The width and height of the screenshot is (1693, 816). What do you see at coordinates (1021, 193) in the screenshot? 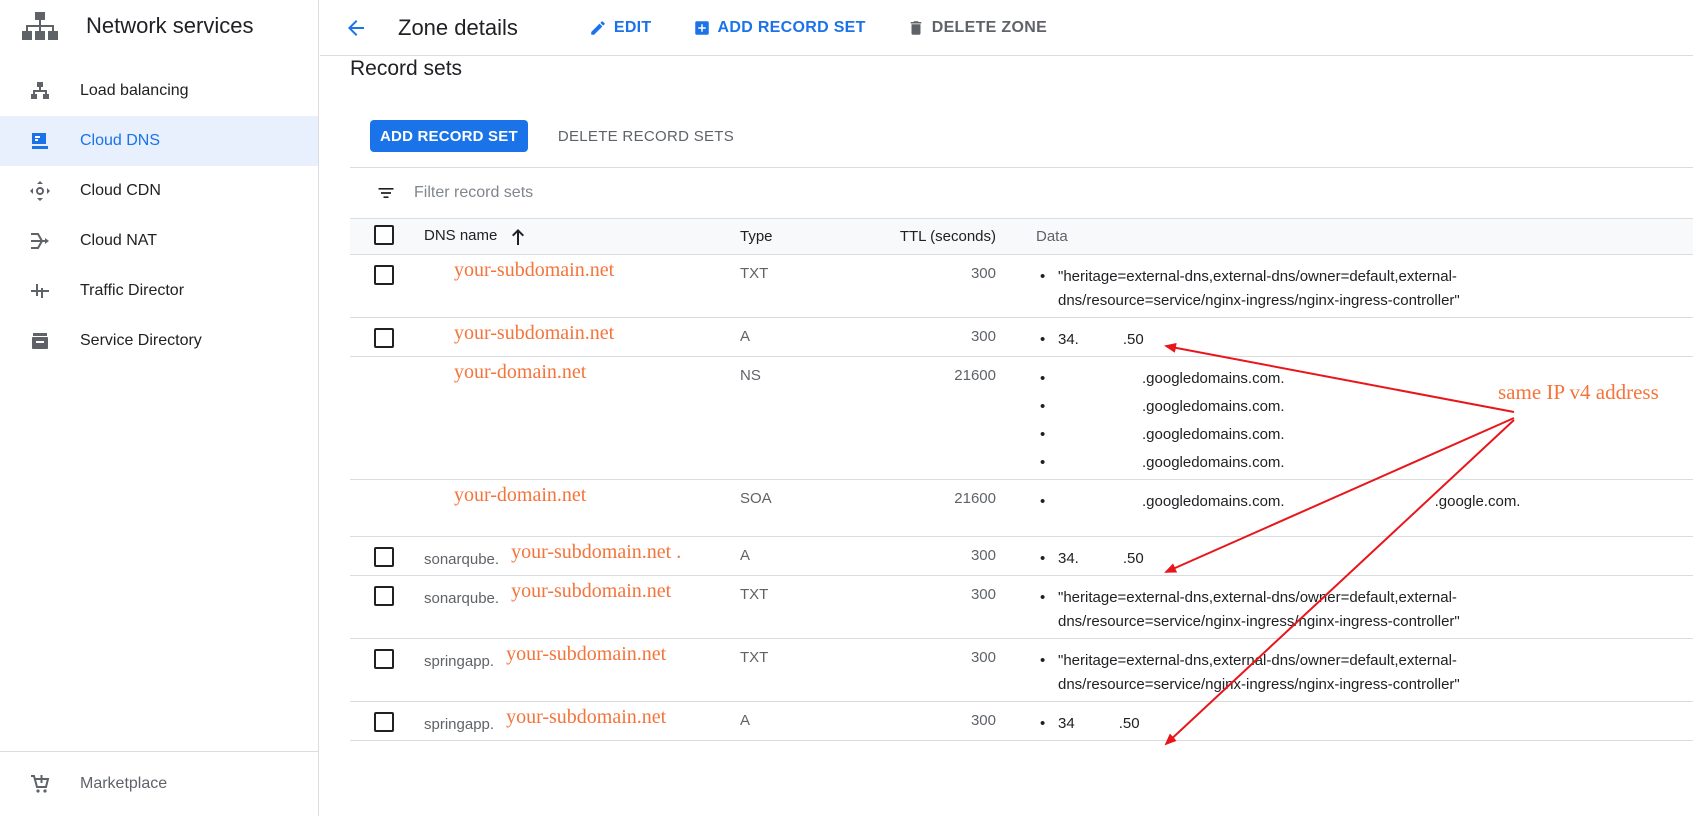
I see `filter-bar` at bounding box center [1021, 193].